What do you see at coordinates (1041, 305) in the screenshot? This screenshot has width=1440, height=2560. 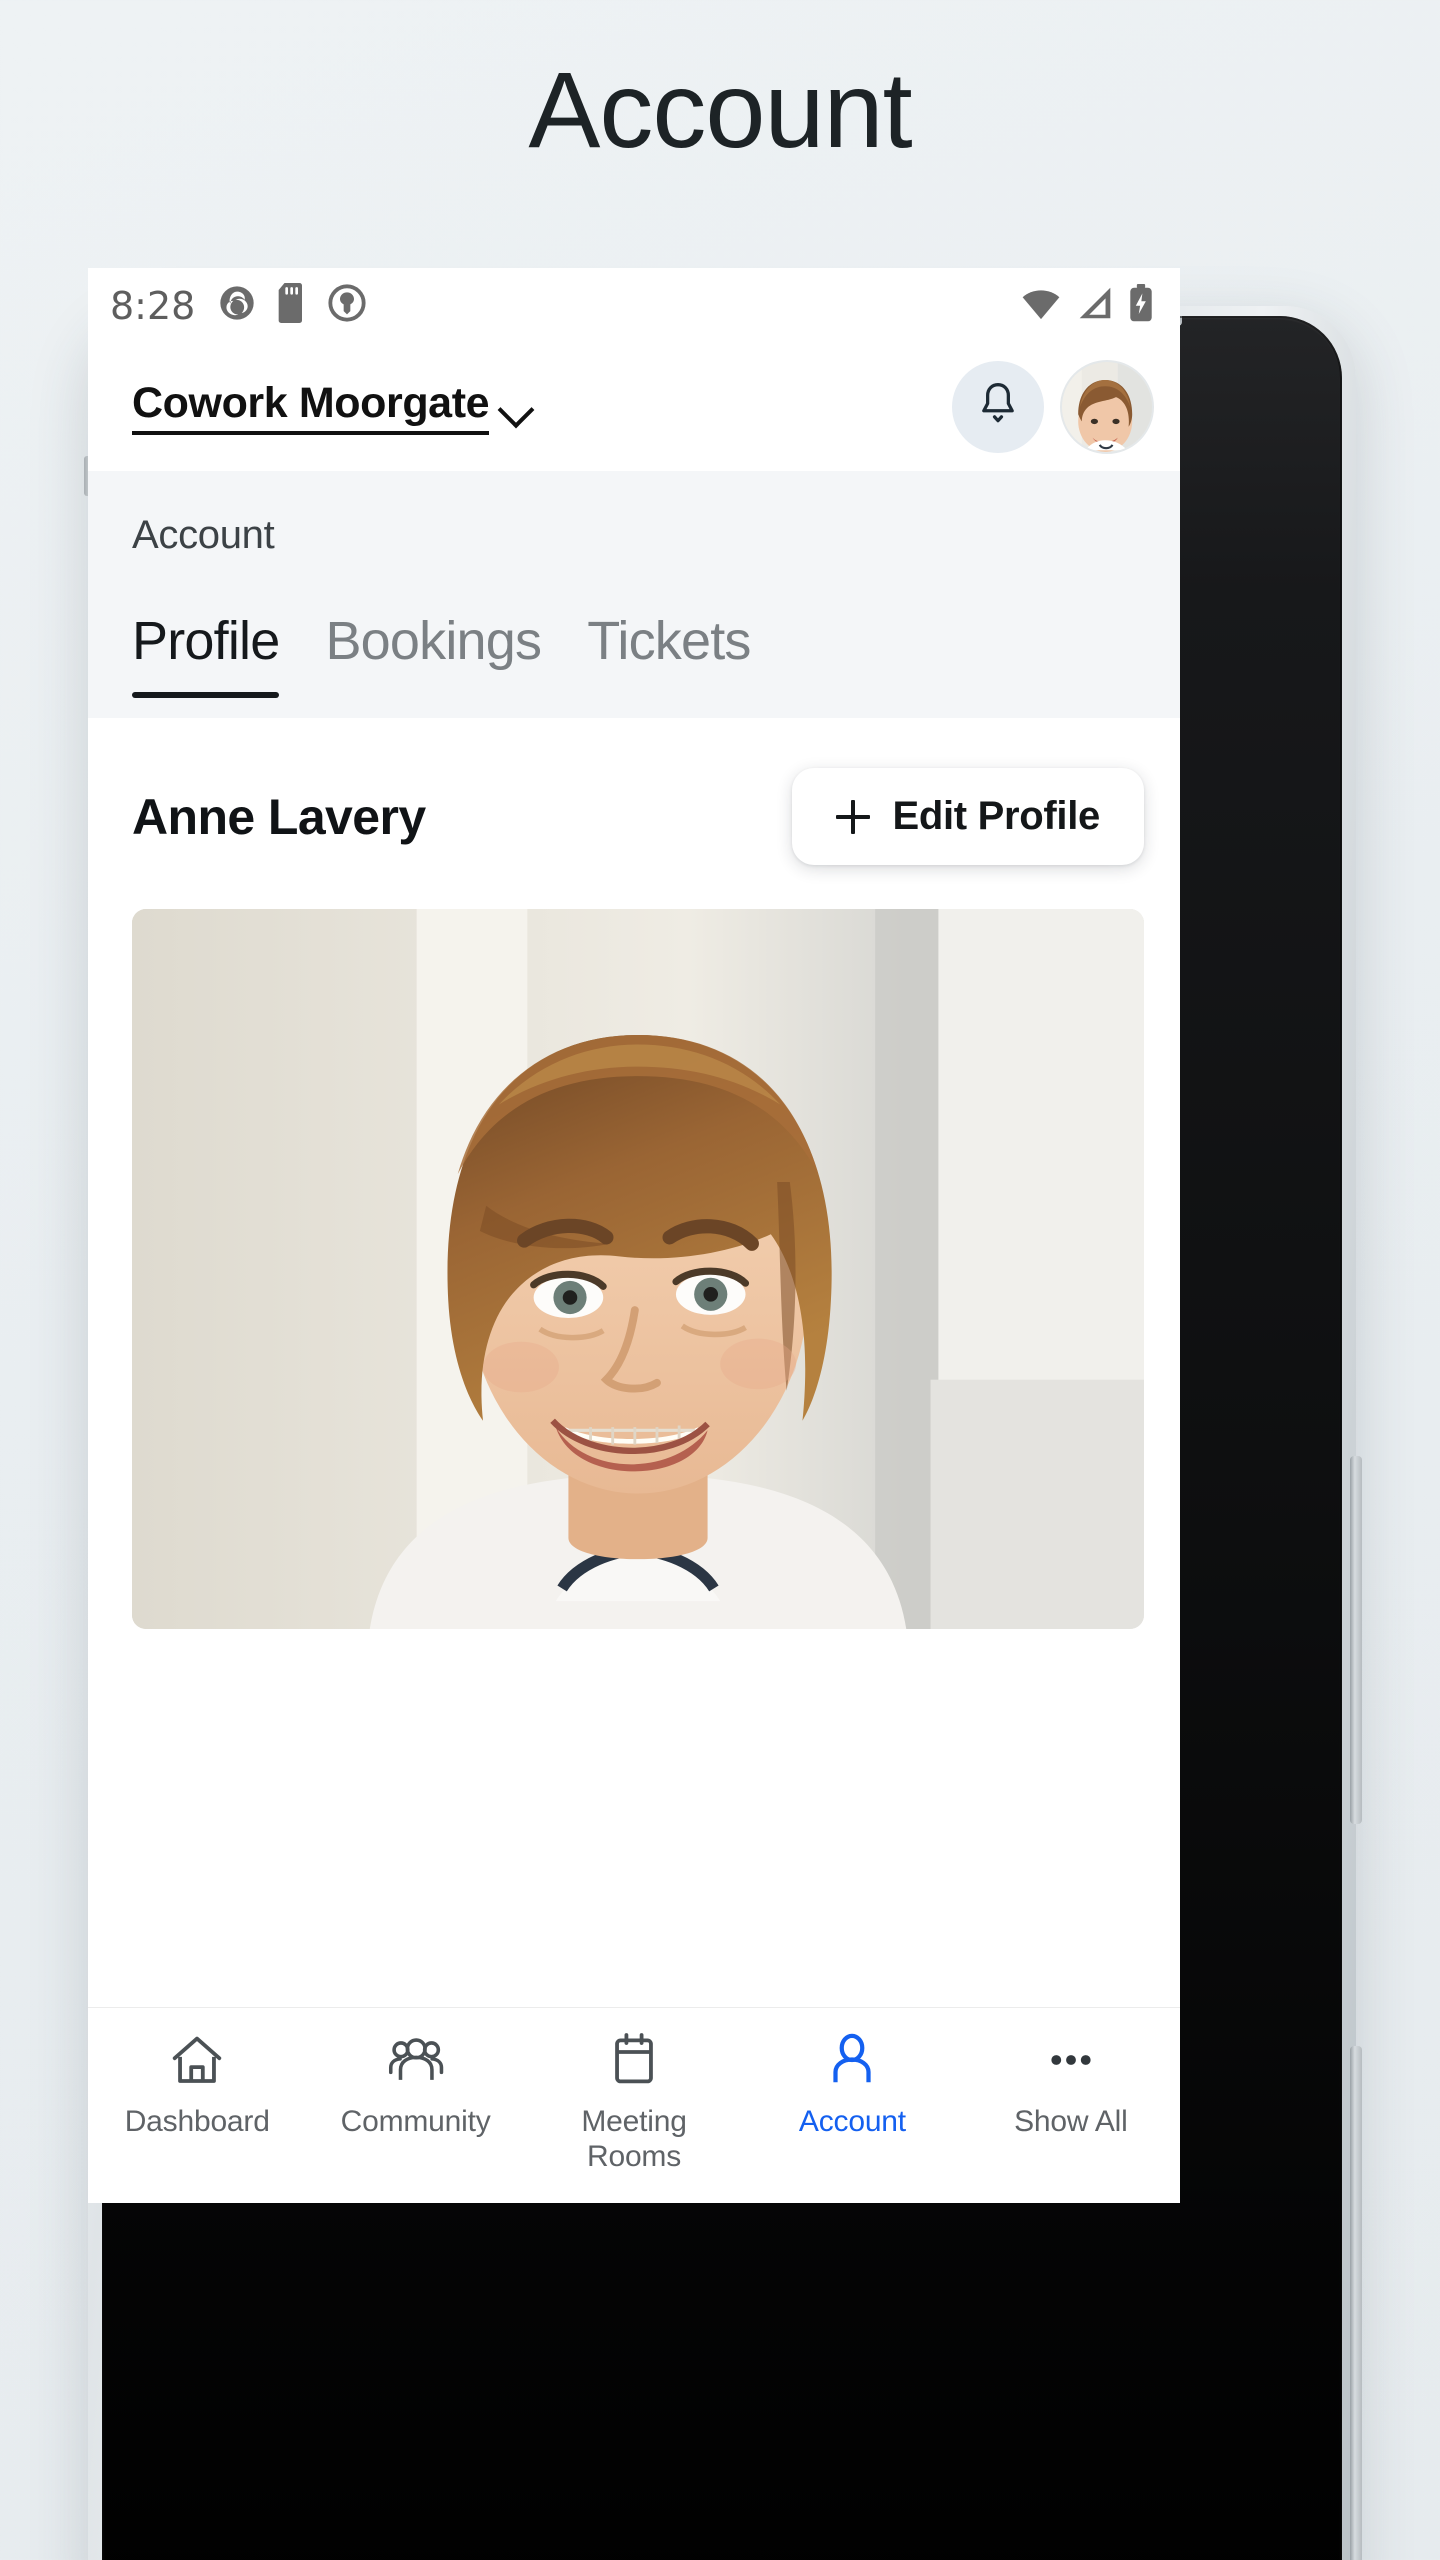 I see `wifi-icon` at bounding box center [1041, 305].